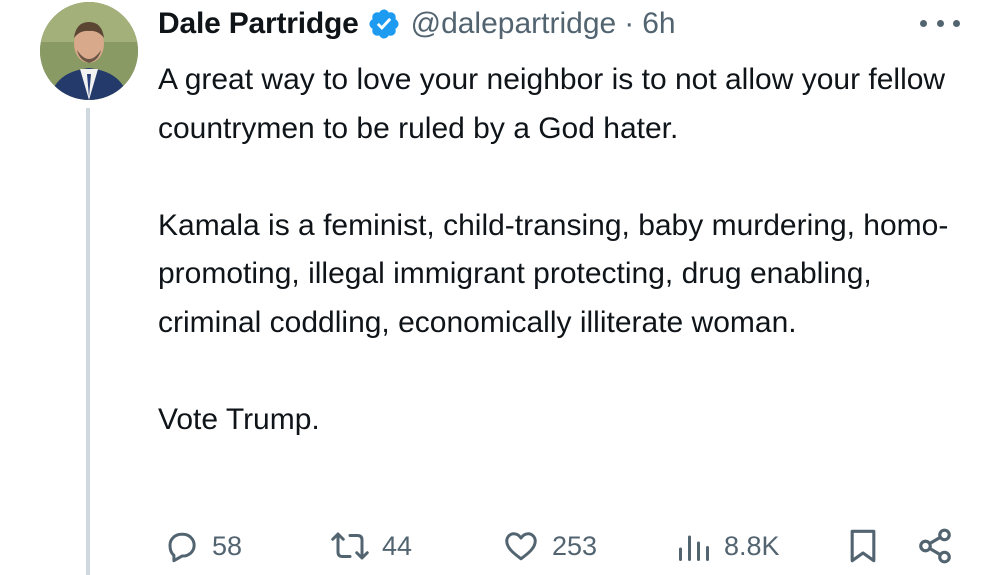 This screenshot has height=575, width=1000. What do you see at coordinates (940, 23) in the screenshot?
I see `more-icon` at bounding box center [940, 23].